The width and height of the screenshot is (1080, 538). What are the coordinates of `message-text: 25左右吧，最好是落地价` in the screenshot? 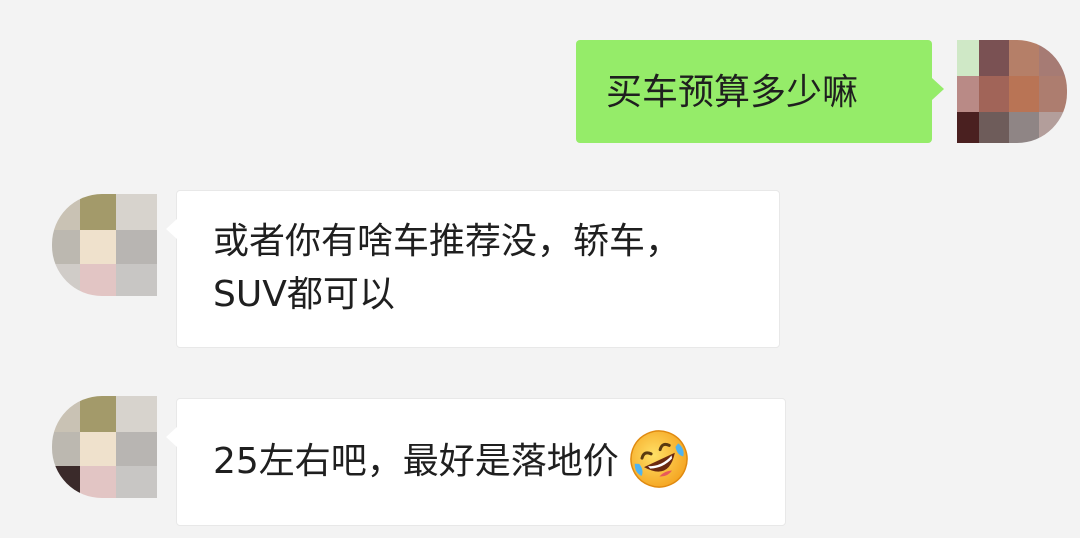 It's located at (416, 461).